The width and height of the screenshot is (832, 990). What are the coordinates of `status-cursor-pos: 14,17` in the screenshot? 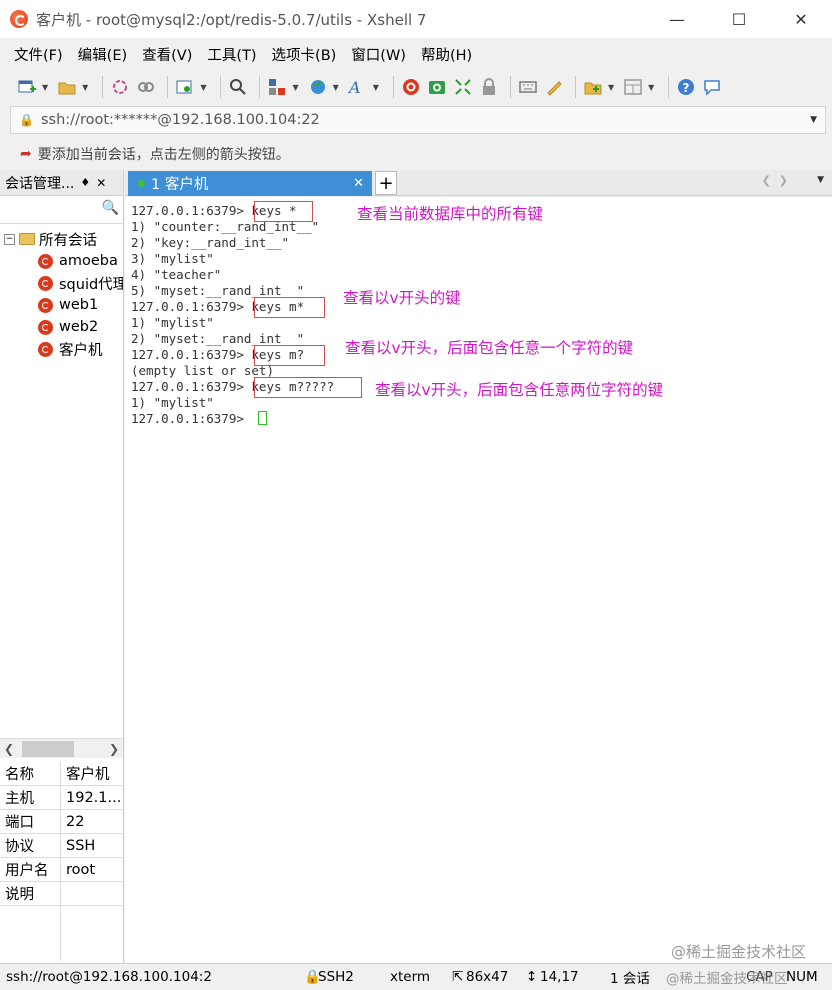 It's located at (559, 977).